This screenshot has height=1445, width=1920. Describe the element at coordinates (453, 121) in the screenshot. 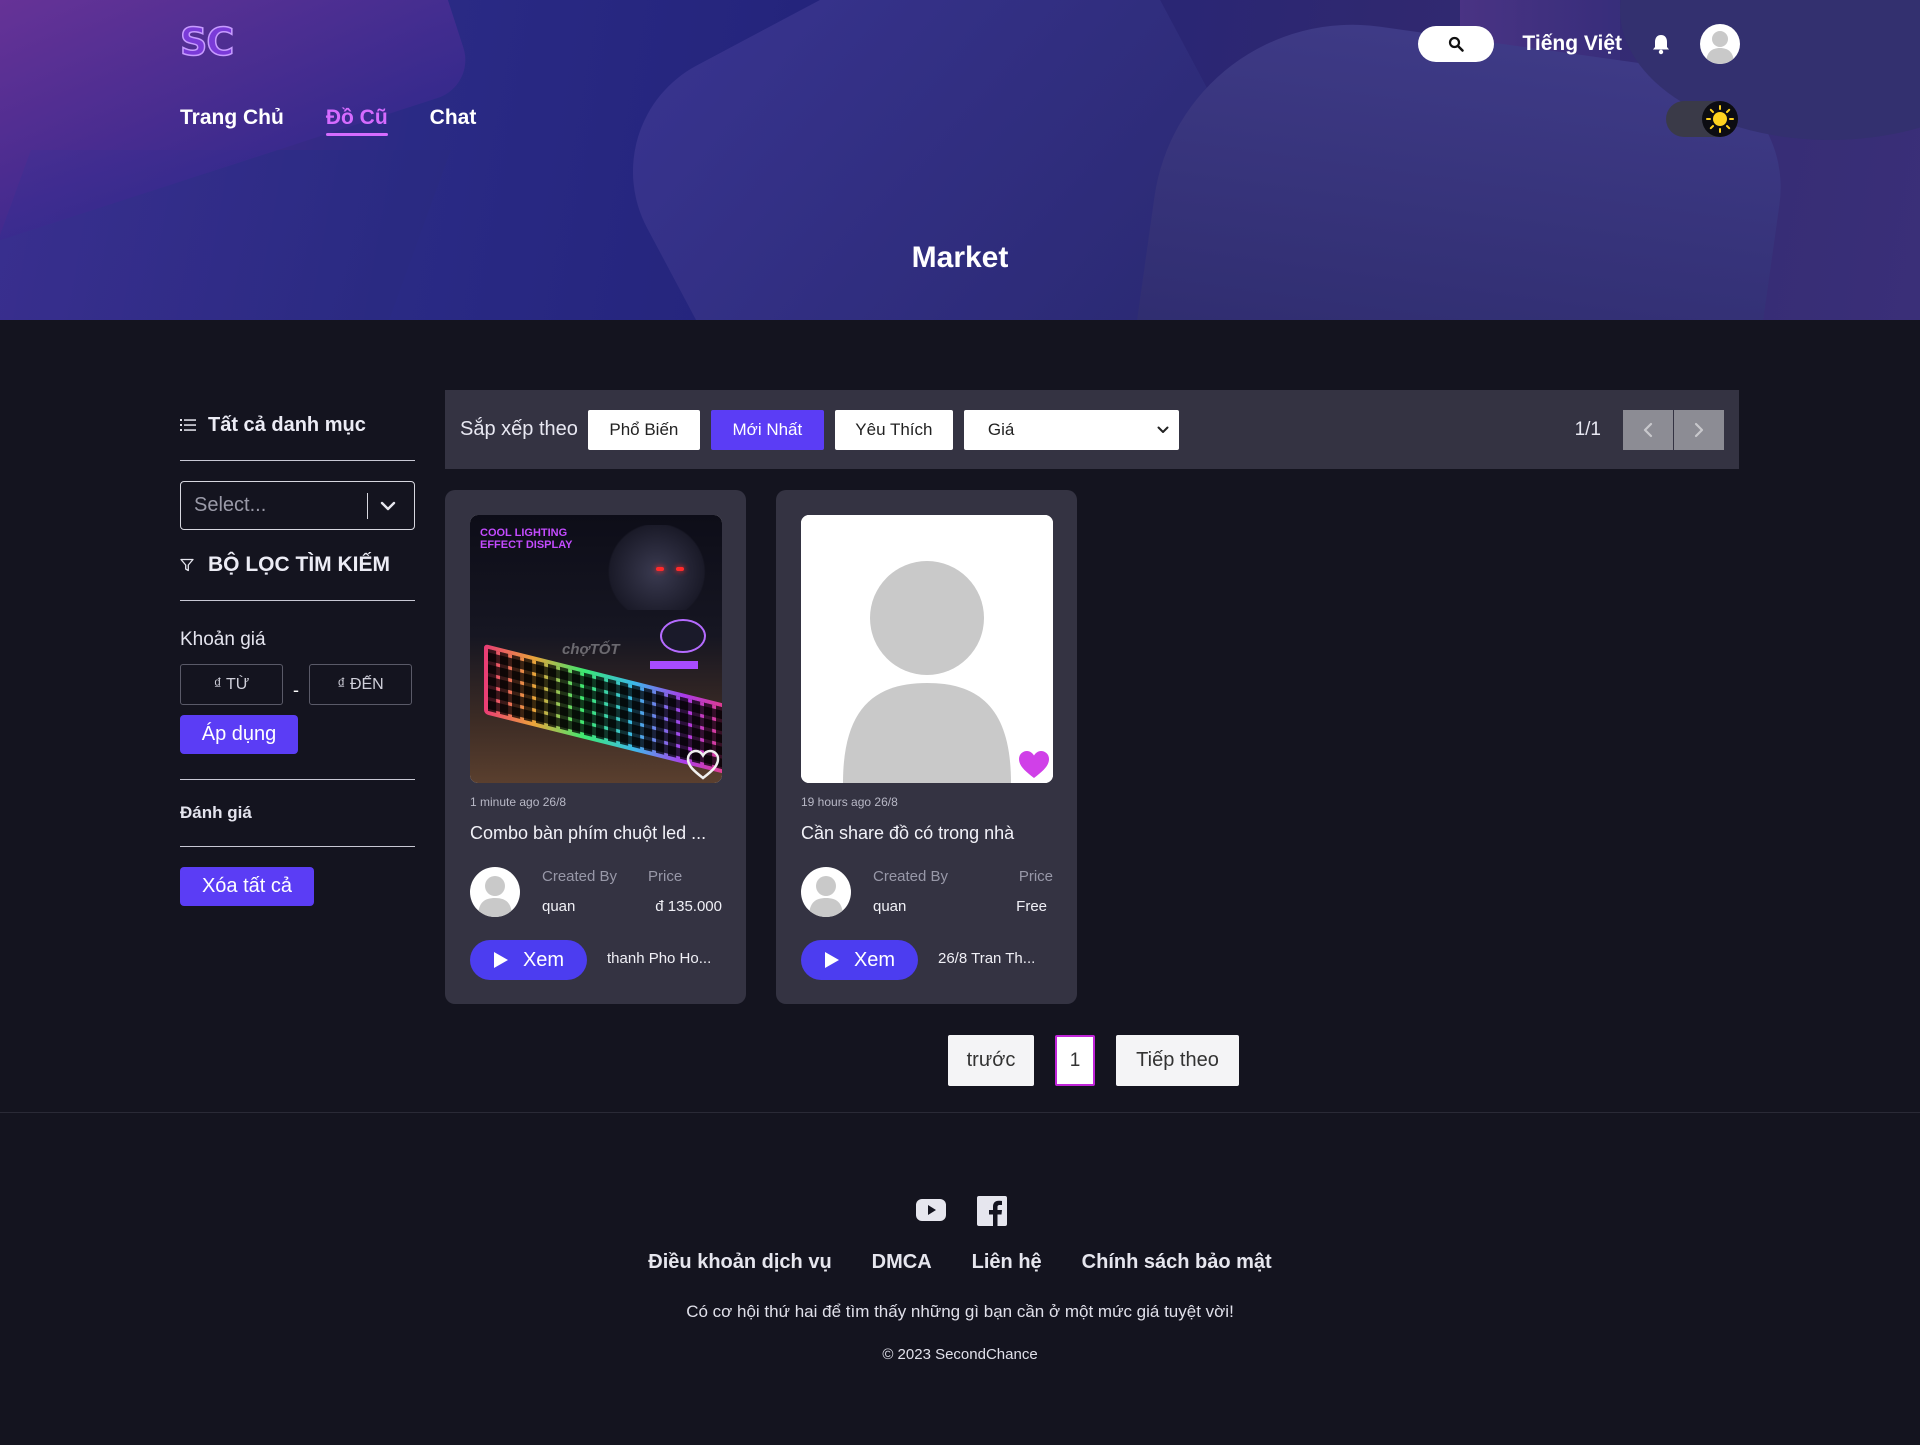

I see `nav-chat: Chat` at that location.